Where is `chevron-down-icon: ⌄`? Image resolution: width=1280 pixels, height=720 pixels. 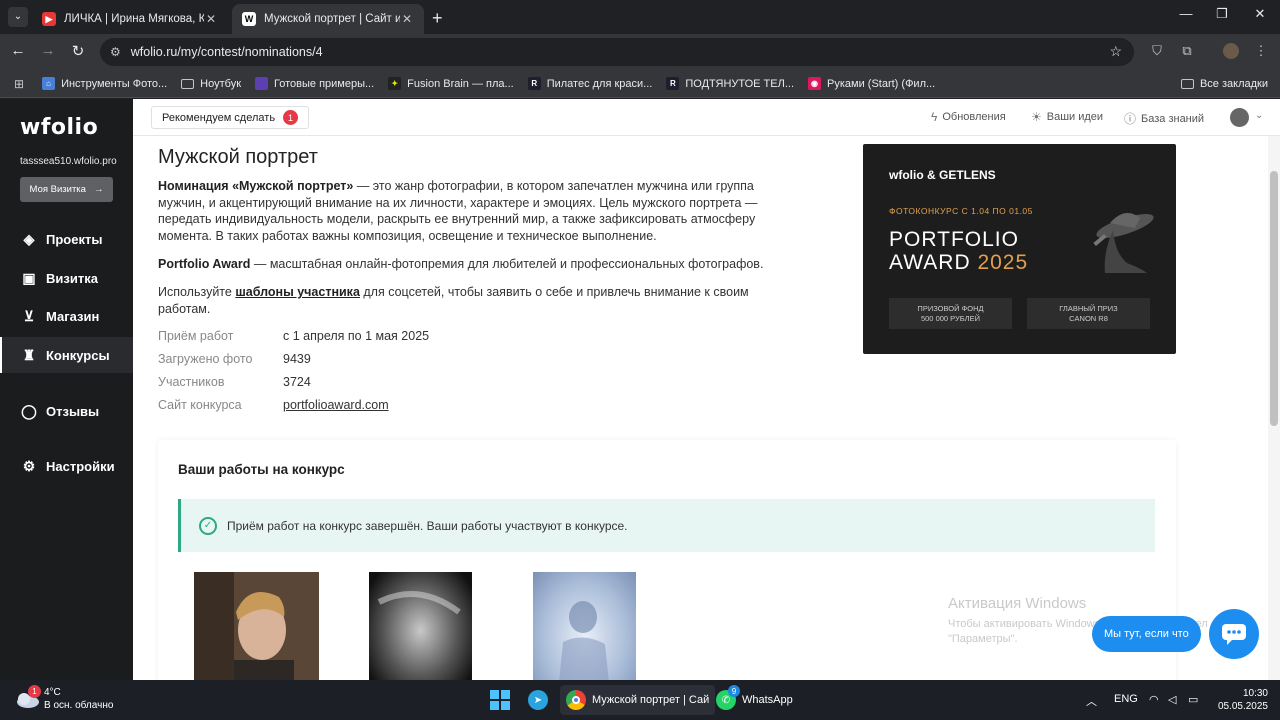
chevron-down-icon: ⌄ is located at coordinates (1259, 115).